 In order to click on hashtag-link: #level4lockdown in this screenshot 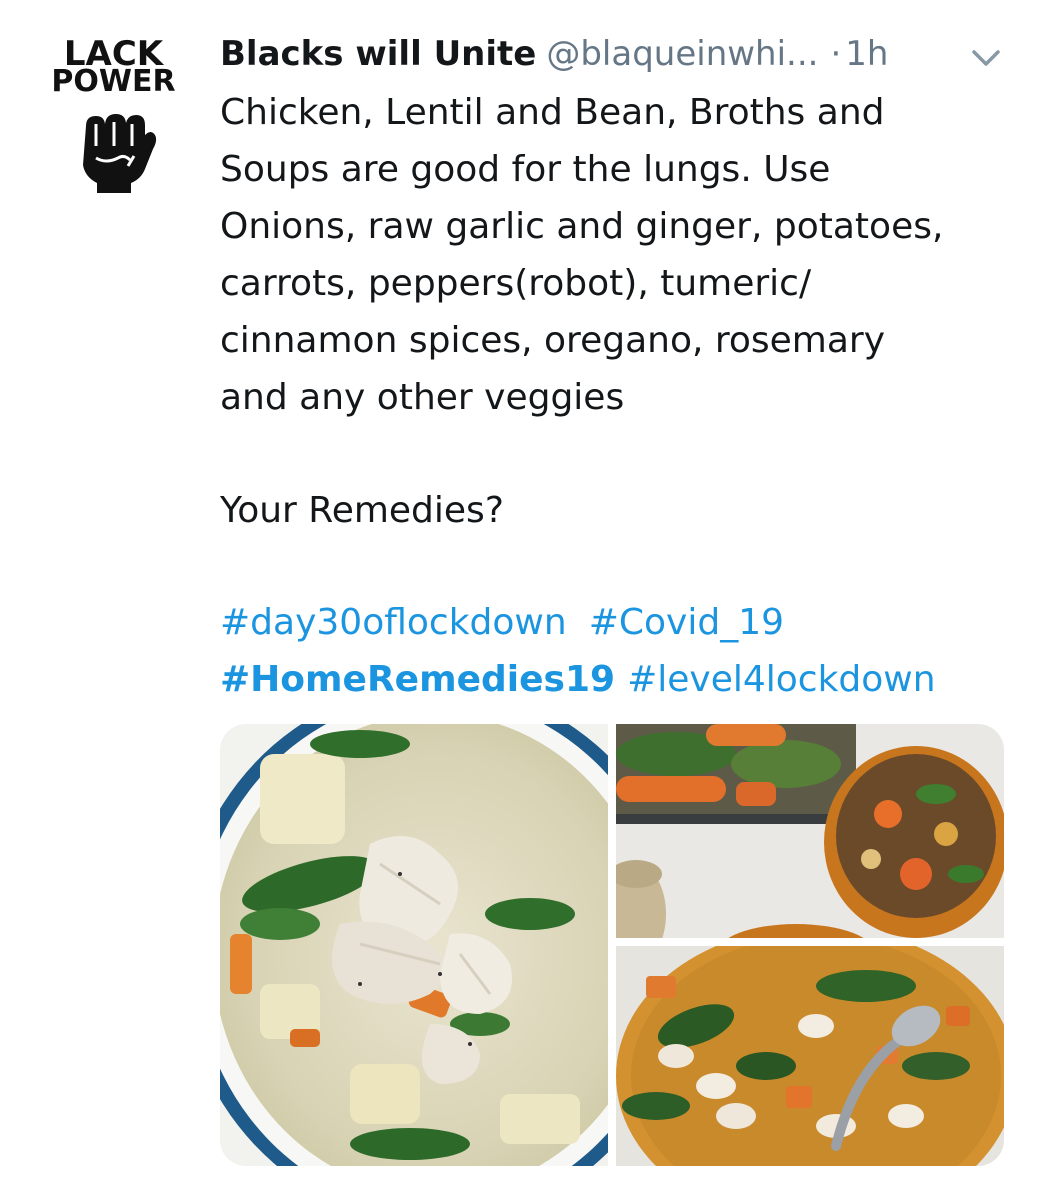, I will do `click(781, 679)`.